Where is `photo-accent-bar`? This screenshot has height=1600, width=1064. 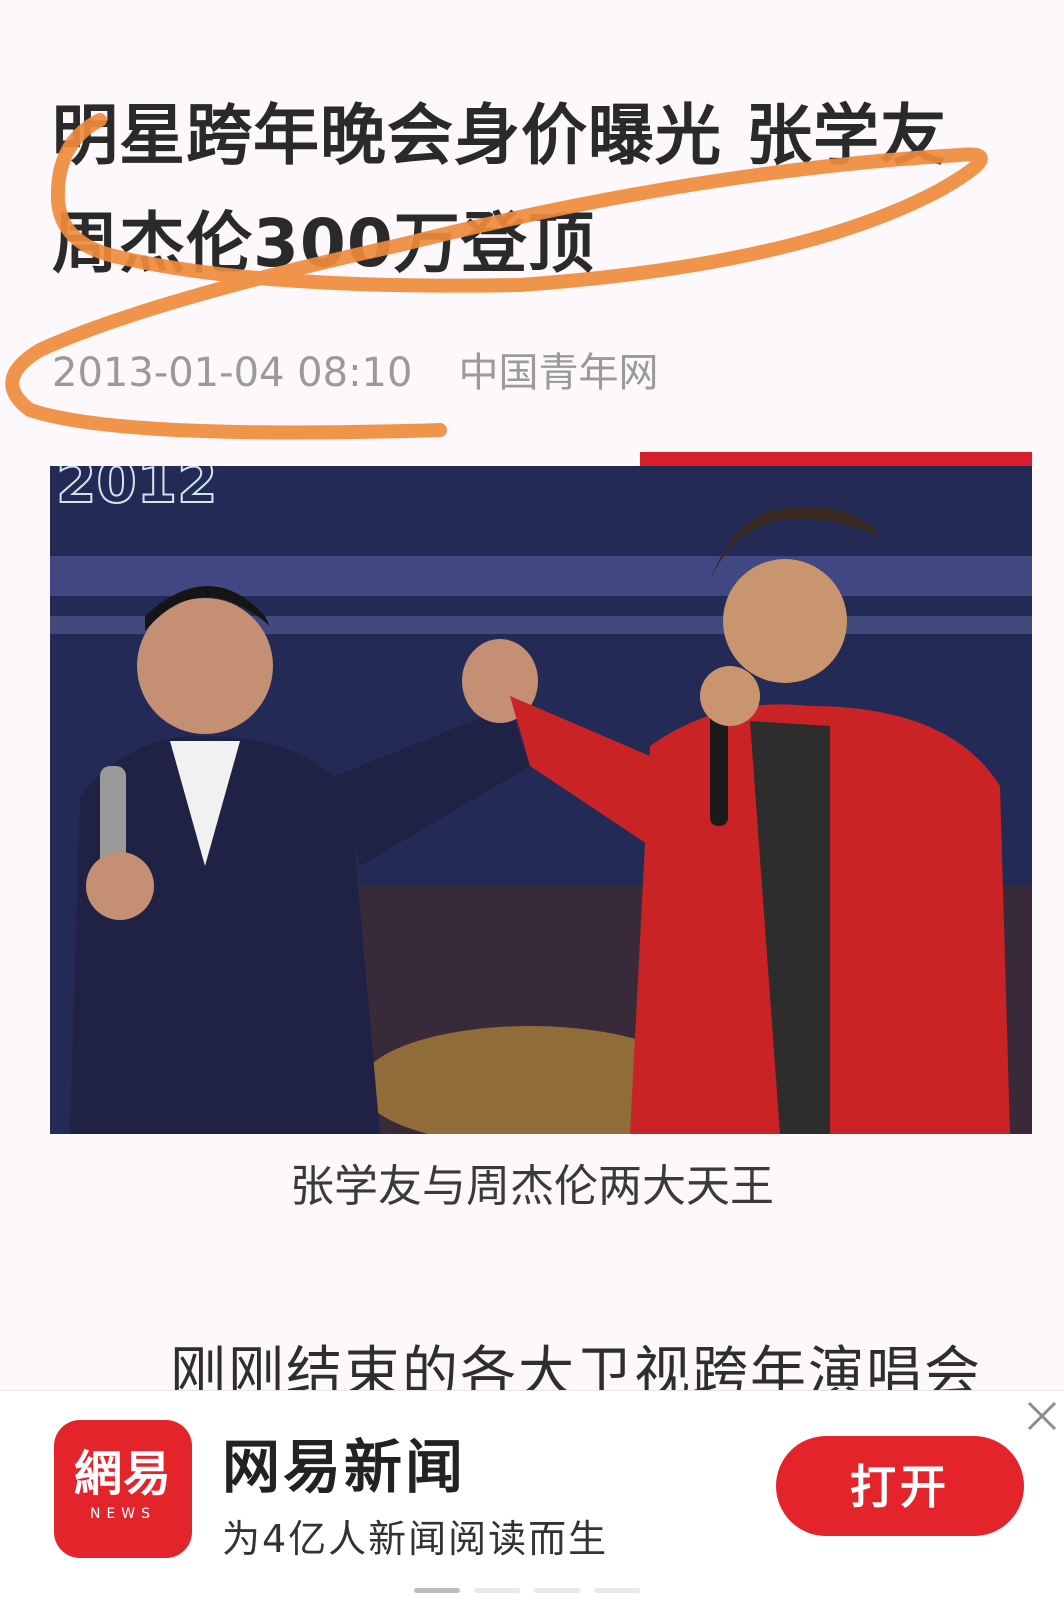 photo-accent-bar is located at coordinates (836, 459).